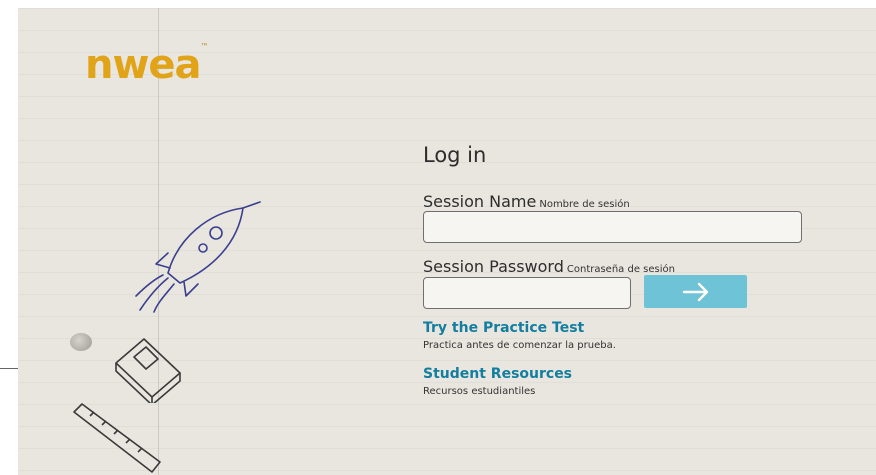  What do you see at coordinates (493, 266) in the screenshot?
I see `session-password-label-text: Session Password` at bounding box center [493, 266].